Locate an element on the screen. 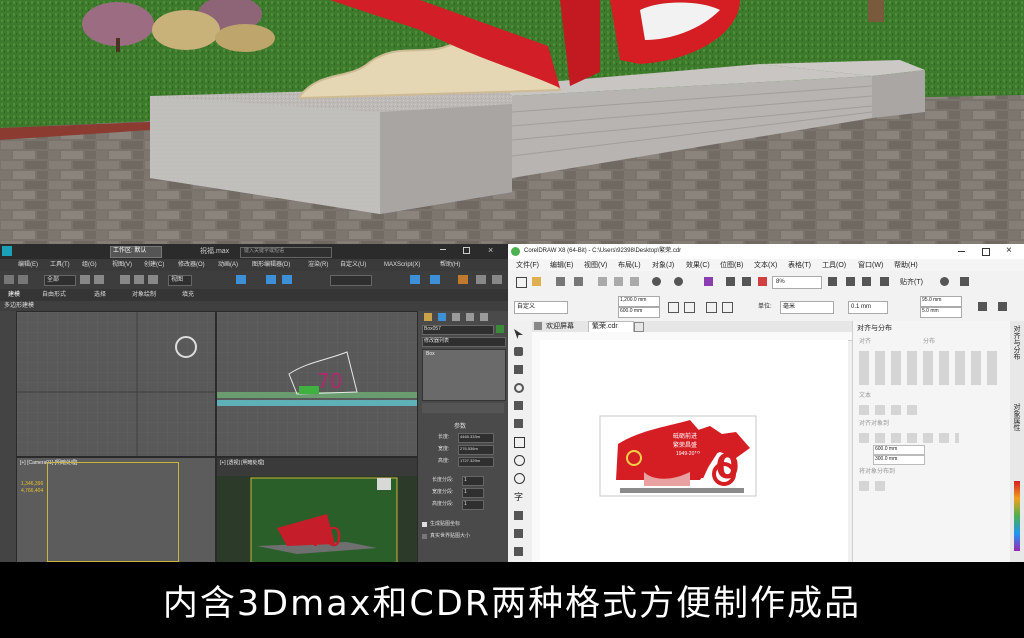 Image resolution: width=1024 pixels, height=638 pixels. paste-icon is located at coordinates (634, 281).